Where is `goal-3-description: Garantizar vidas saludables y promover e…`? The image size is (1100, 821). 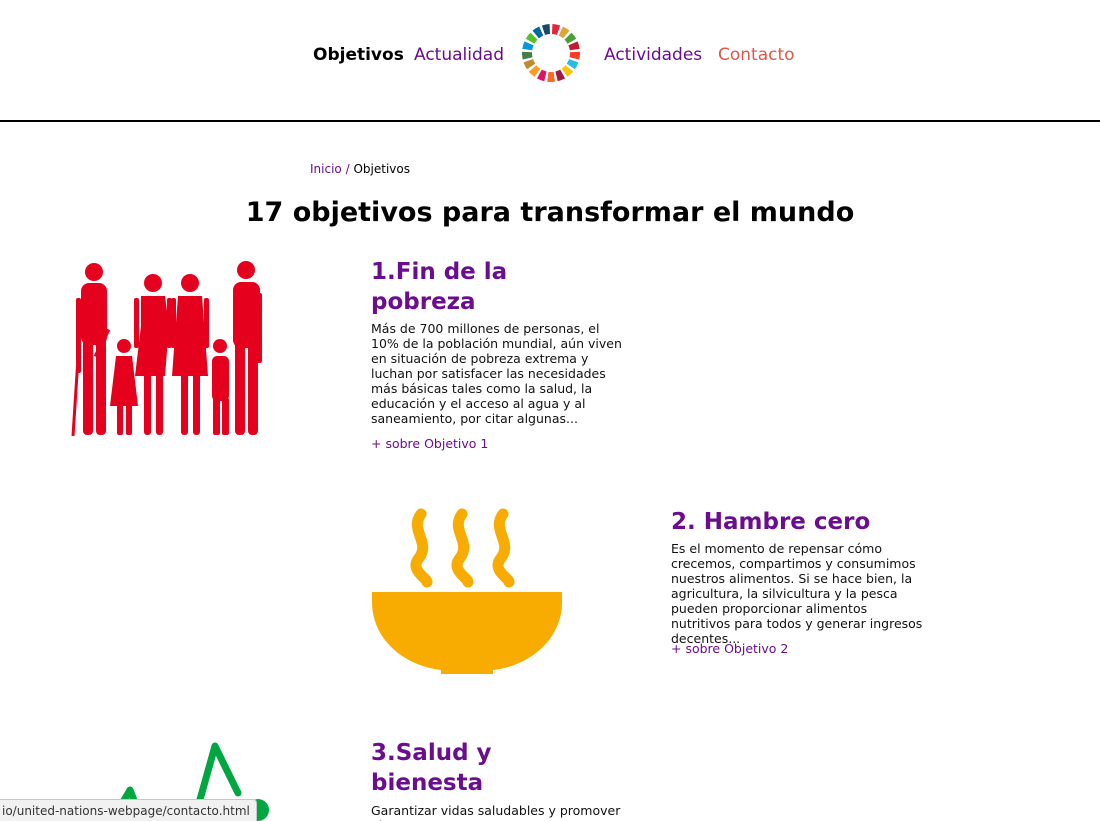 goal-3-description: Garantizar vidas saludables y promover e… is located at coordinates (496, 812).